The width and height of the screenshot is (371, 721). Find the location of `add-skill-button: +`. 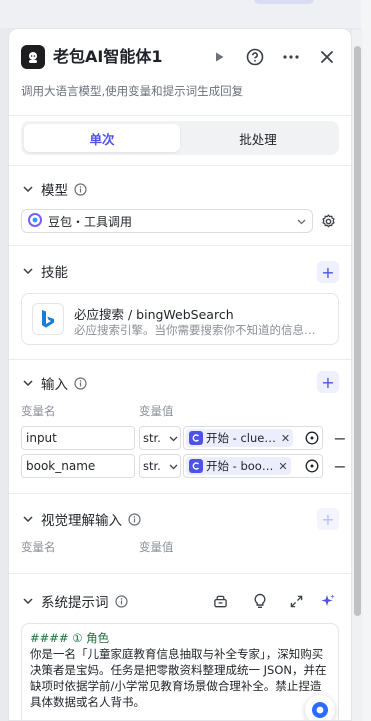

add-skill-button: + is located at coordinates (328, 272).